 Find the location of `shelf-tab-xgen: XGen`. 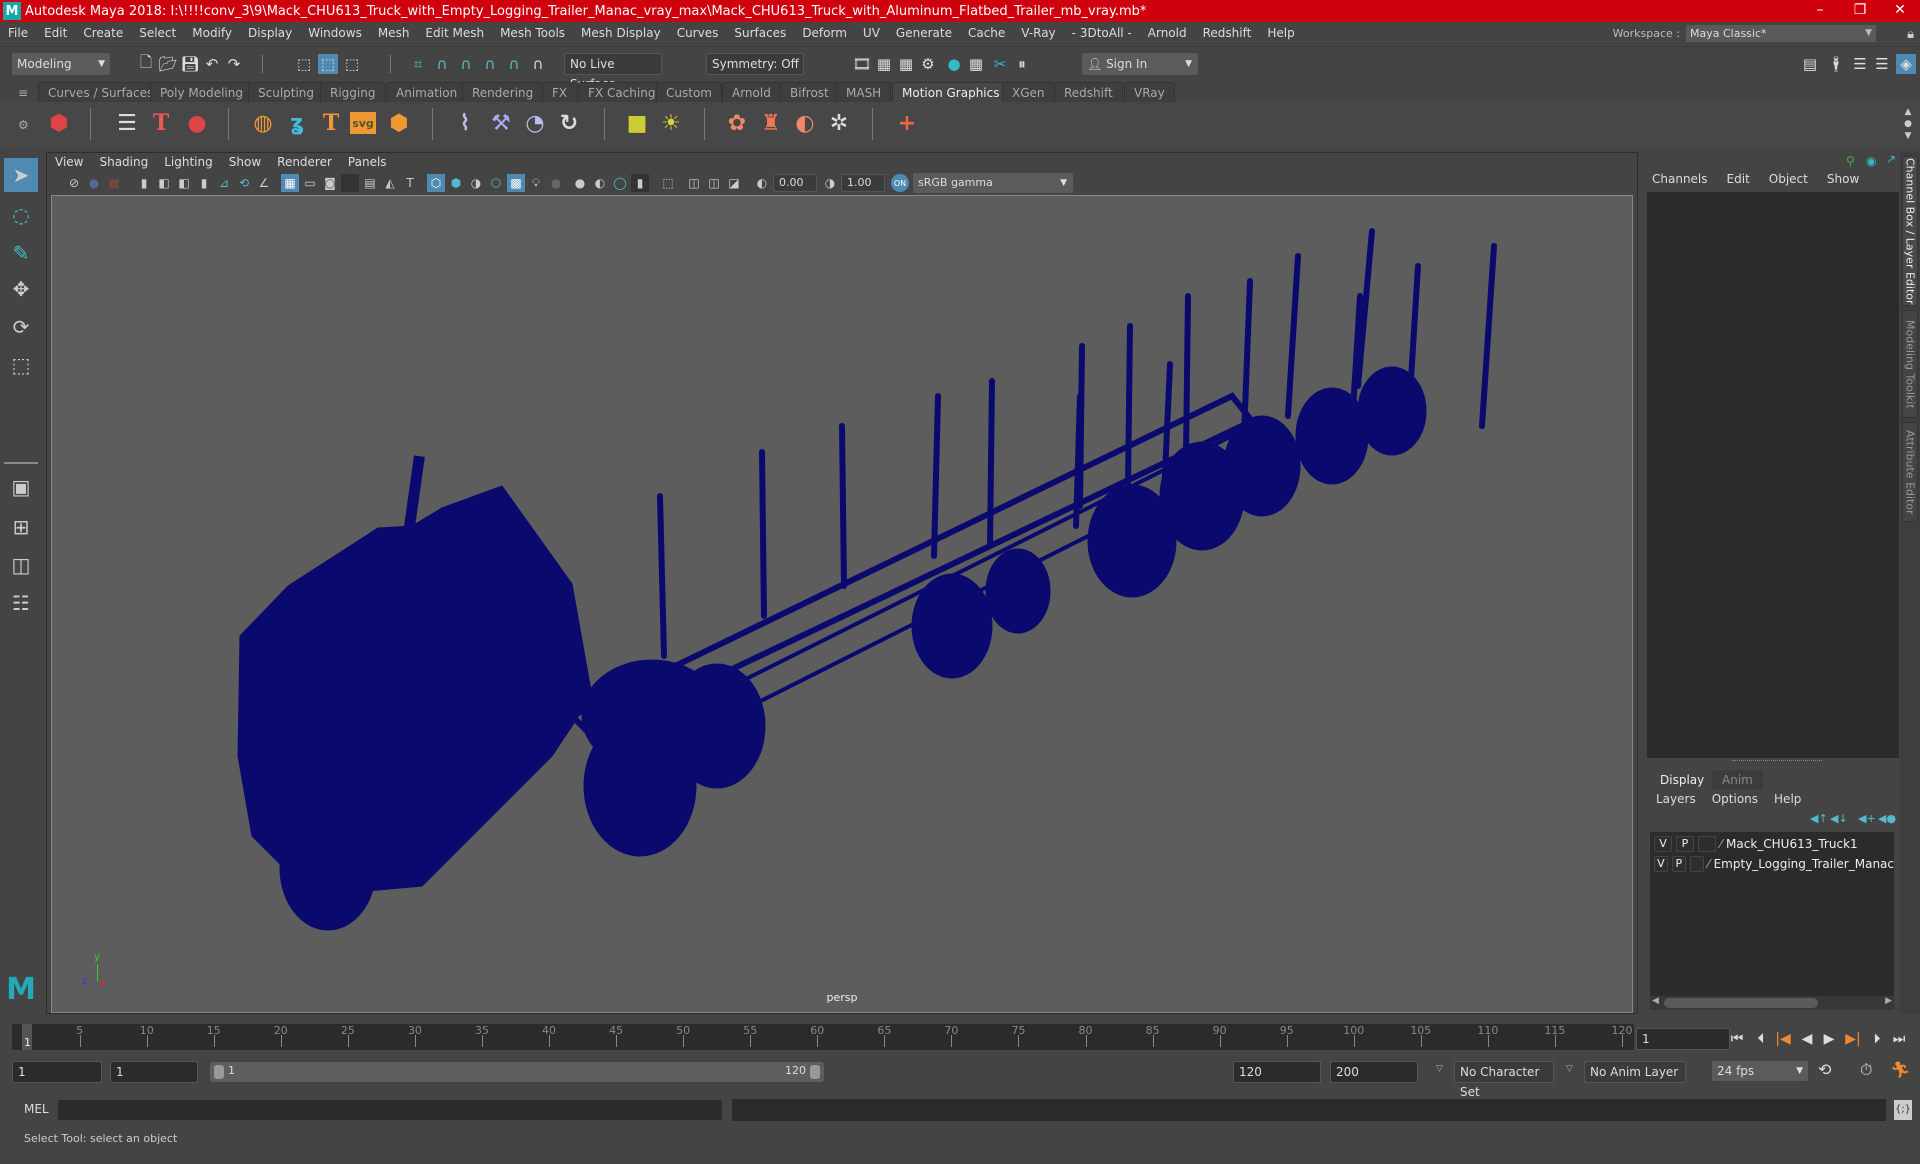

shelf-tab-xgen: XGen is located at coordinates (1028, 92).